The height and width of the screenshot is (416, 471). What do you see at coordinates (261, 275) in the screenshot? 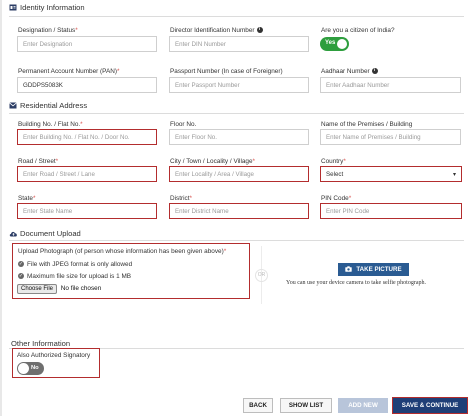
I see `or-badge: OR` at bounding box center [261, 275].